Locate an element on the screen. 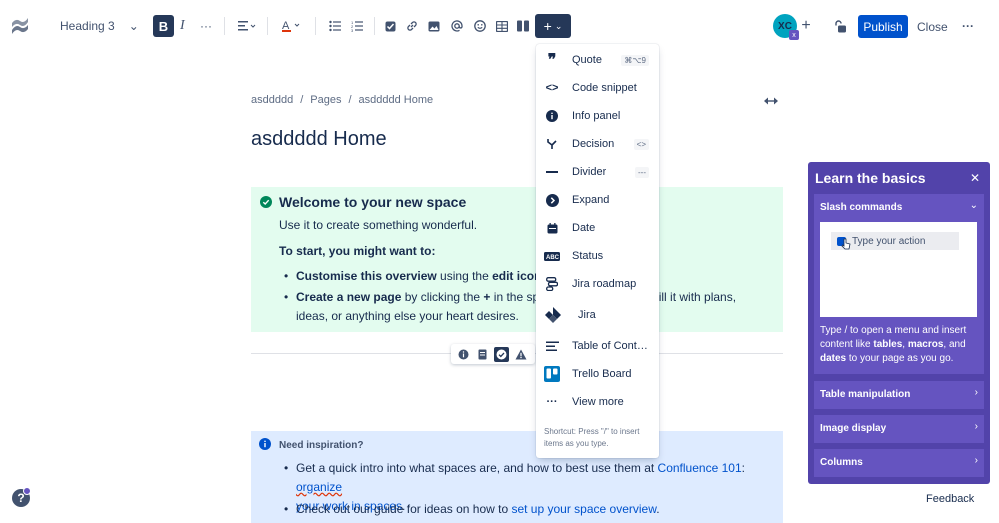 This screenshot has height=523, width=999. success-panel-type-button is located at coordinates (501, 354).